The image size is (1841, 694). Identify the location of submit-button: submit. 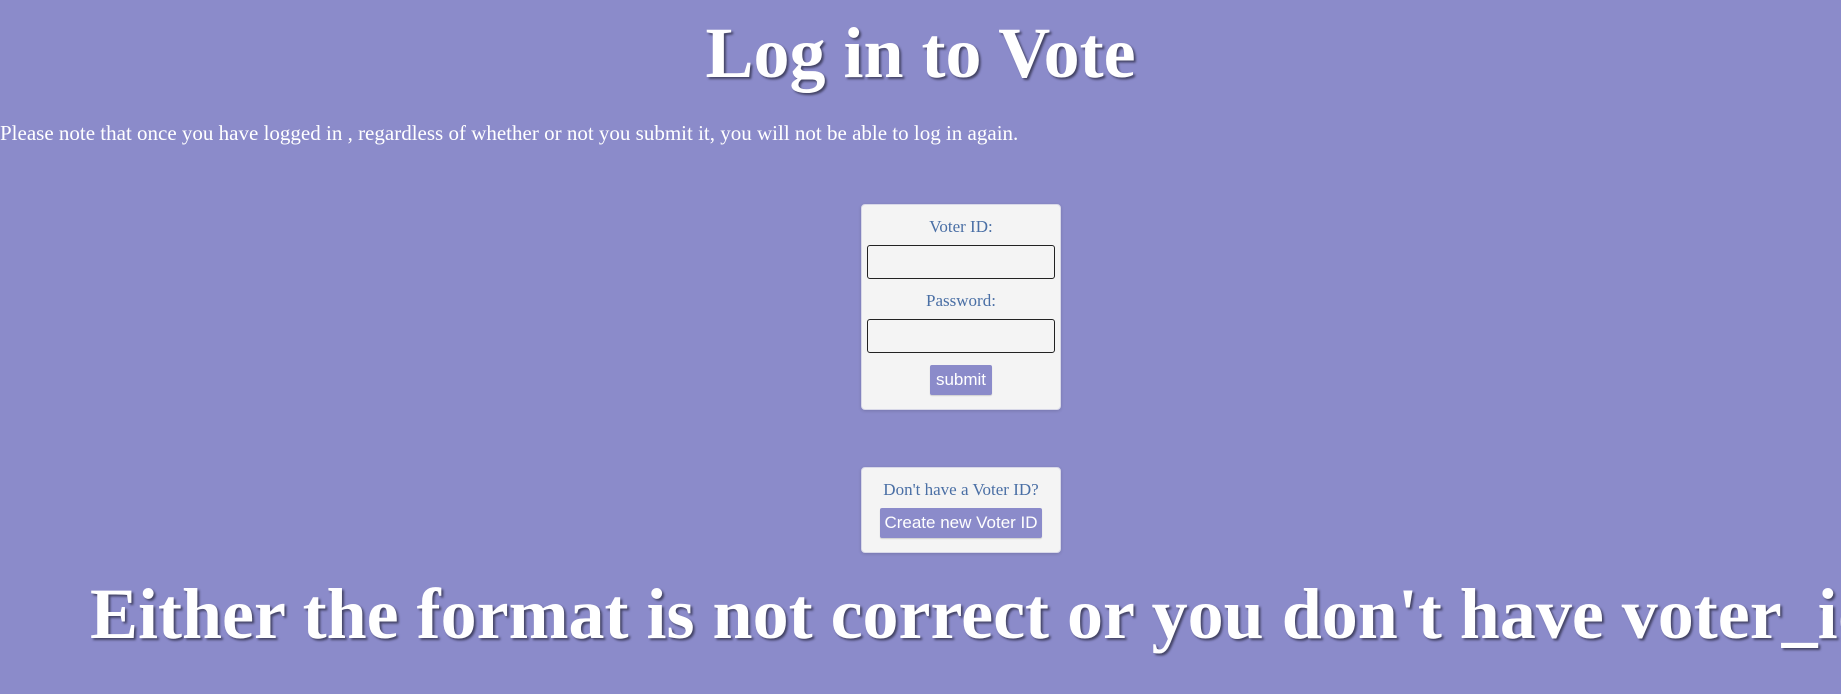
(961, 380).